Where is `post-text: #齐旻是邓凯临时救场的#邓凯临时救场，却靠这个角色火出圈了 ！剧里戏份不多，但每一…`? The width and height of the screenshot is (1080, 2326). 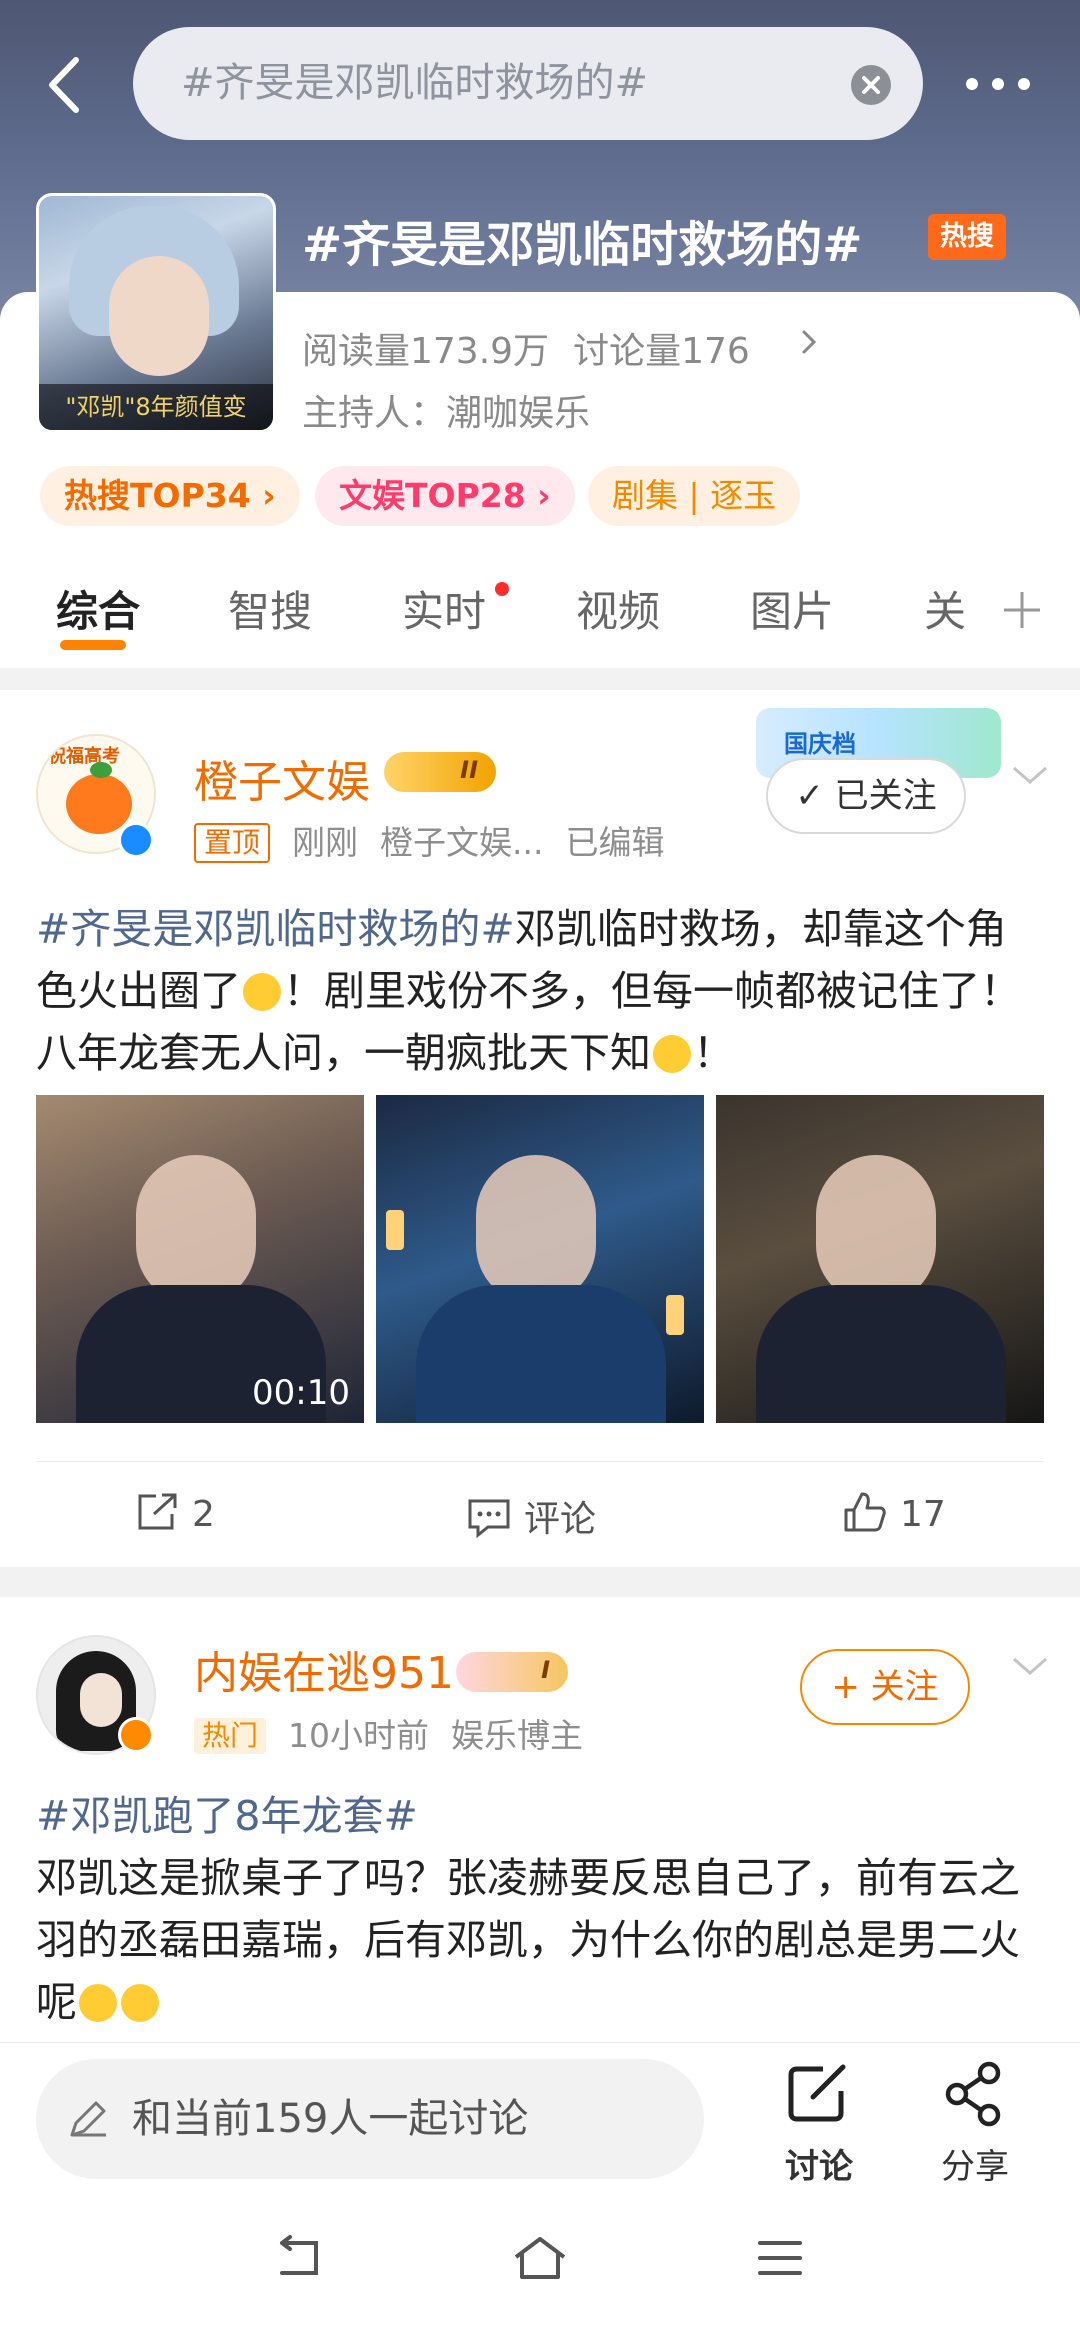
post-text: #齐旻是邓凯临时救场的#邓凯临时救场，却靠这个角色火出圈了 ！剧里戏份不多，但每一… is located at coordinates (541, 991).